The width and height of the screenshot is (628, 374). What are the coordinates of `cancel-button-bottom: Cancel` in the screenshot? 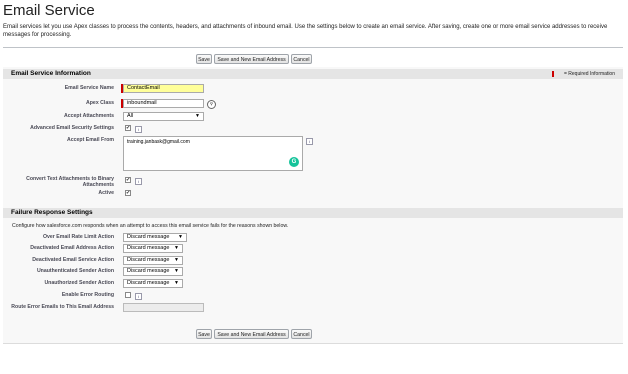 It's located at (301, 334).